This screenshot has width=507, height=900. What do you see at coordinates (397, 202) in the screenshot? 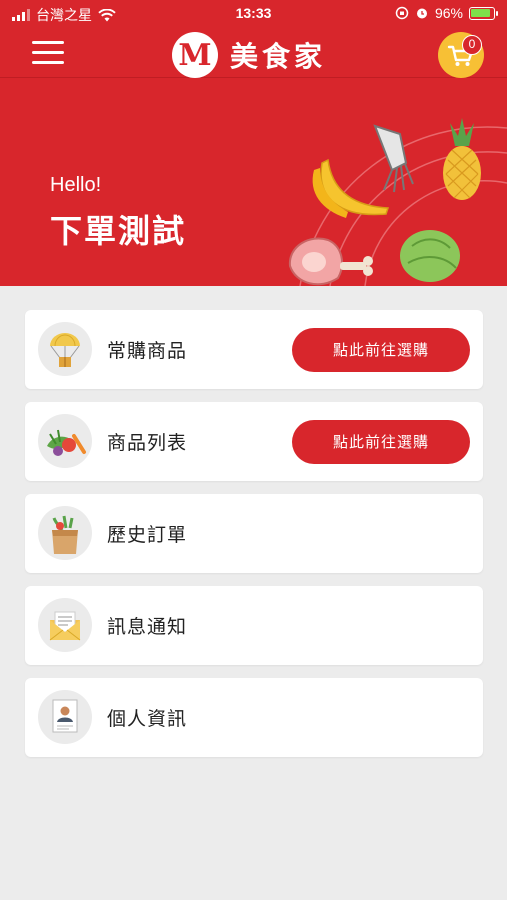
I see `food-illustration` at bounding box center [397, 202].